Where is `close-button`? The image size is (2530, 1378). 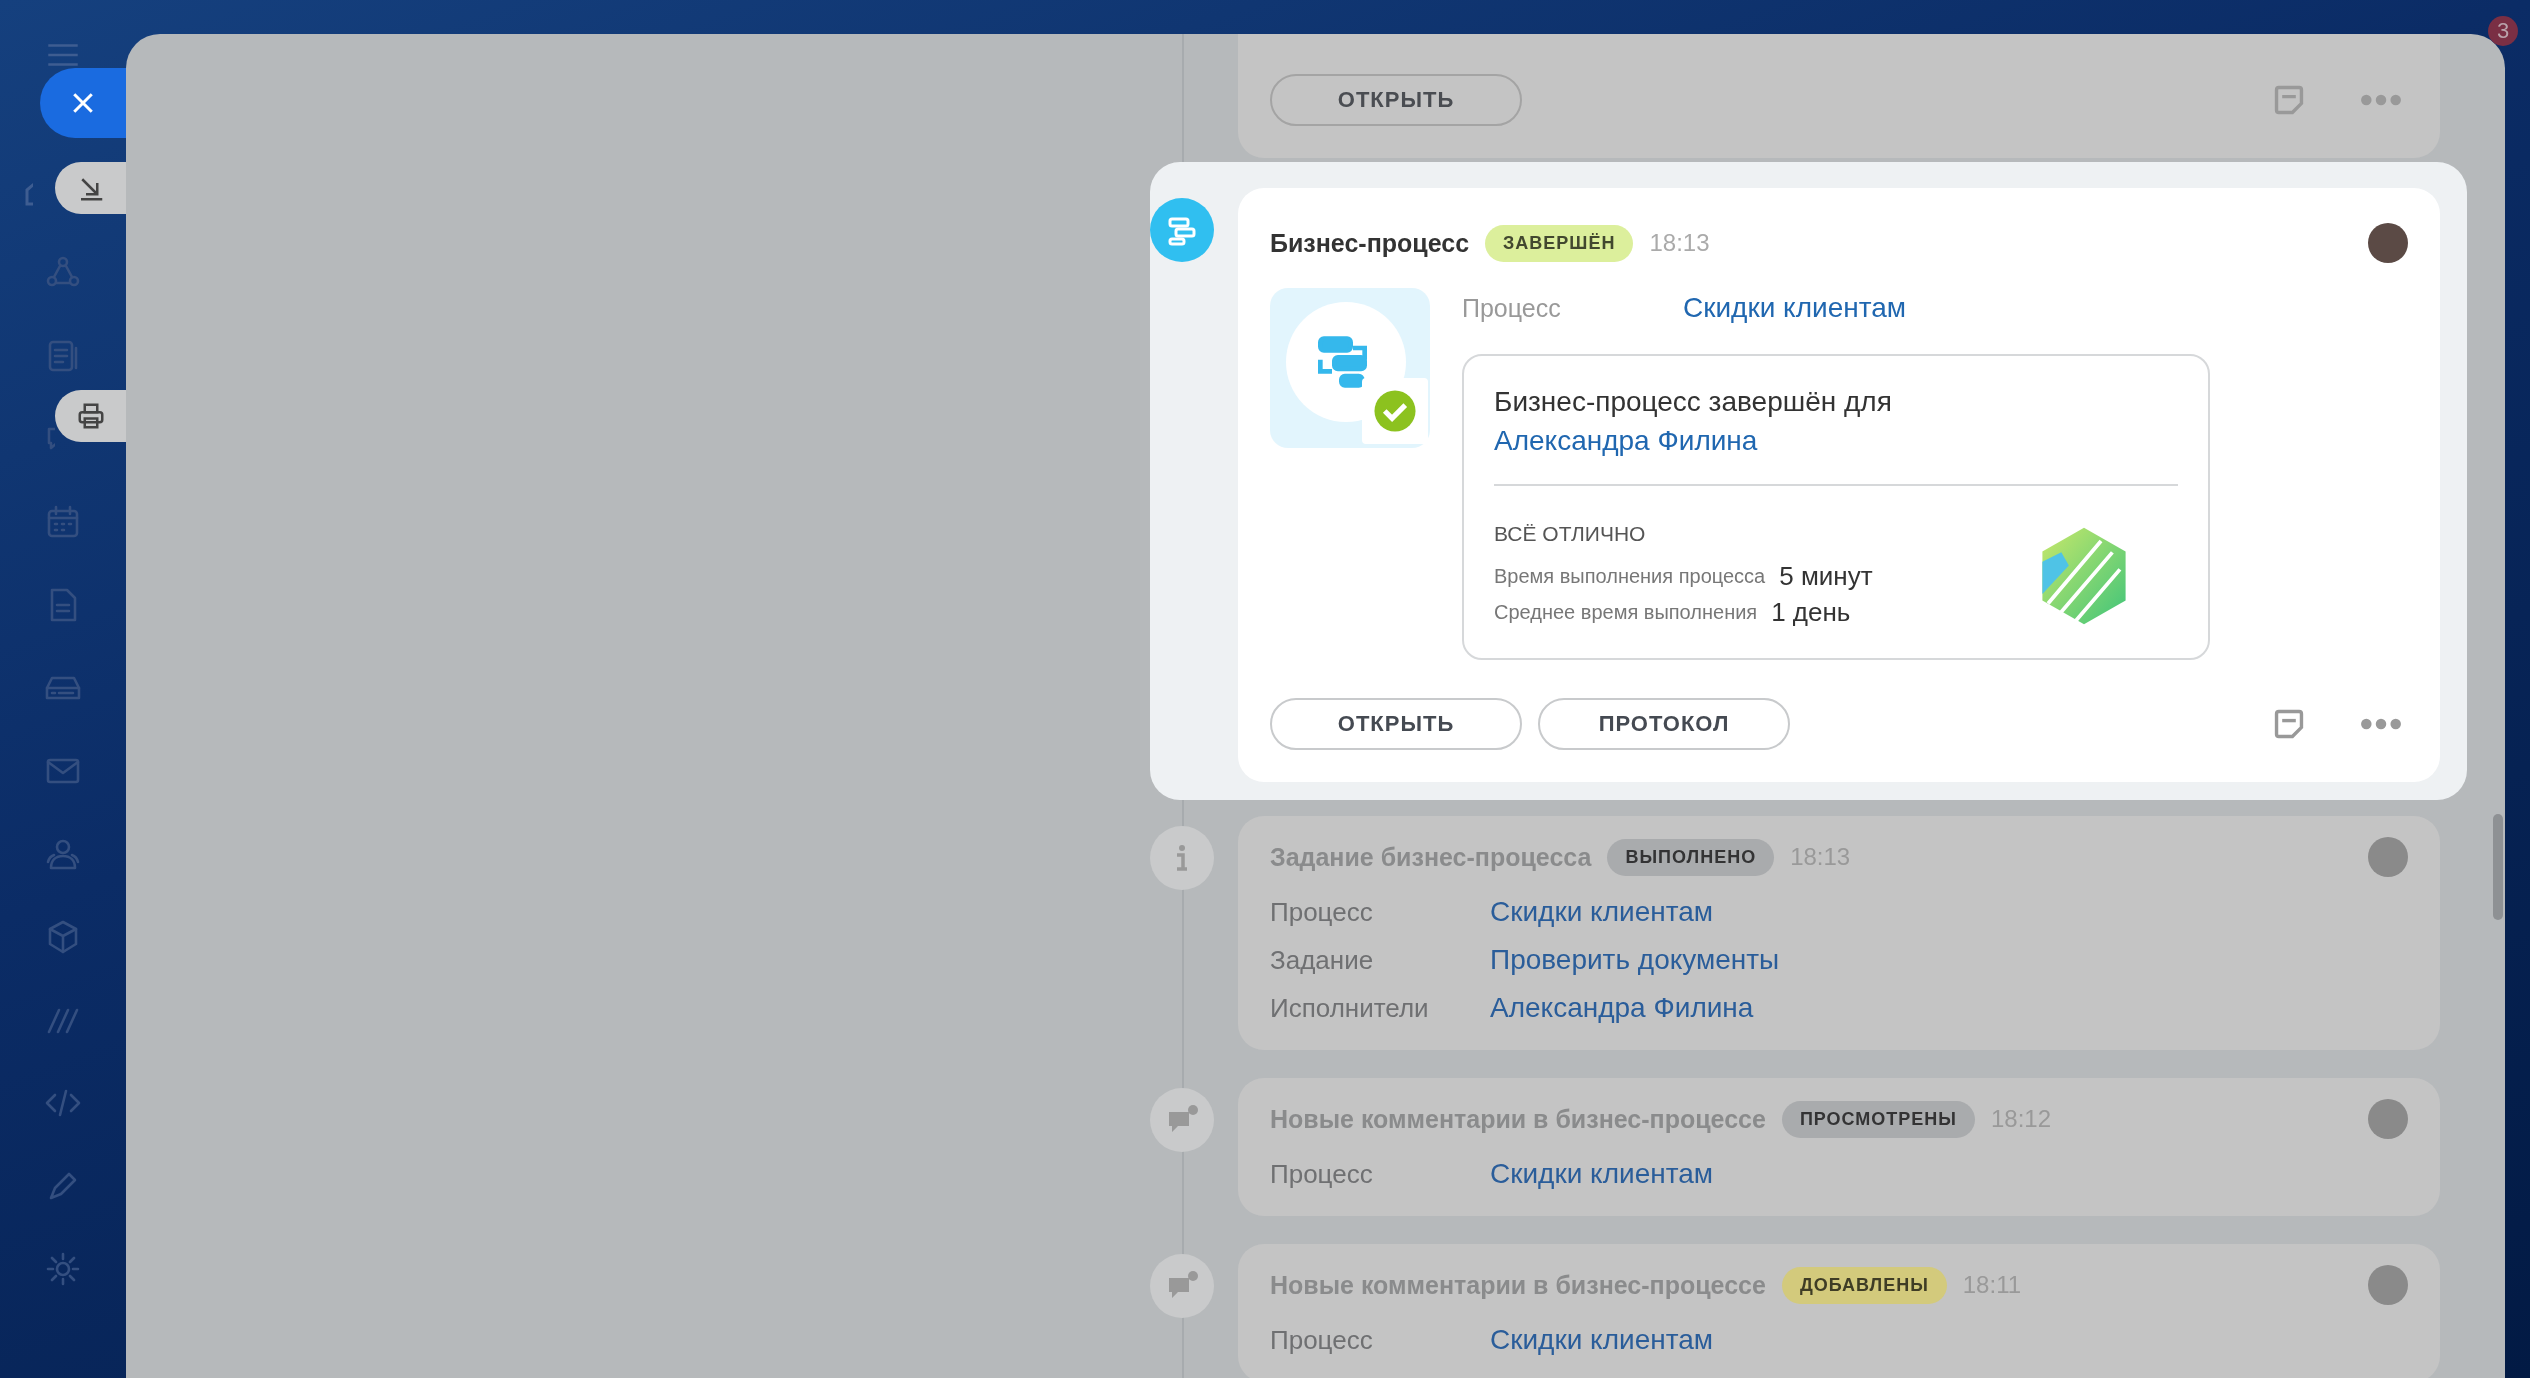 close-button is located at coordinates (83, 103).